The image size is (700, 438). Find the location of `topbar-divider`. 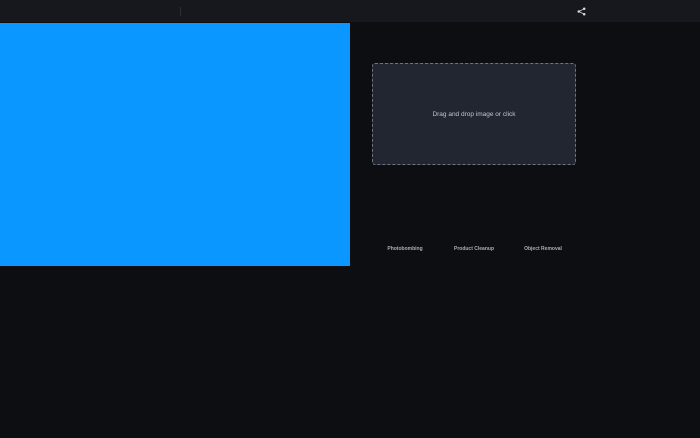

topbar-divider is located at coordinates (180, 11).